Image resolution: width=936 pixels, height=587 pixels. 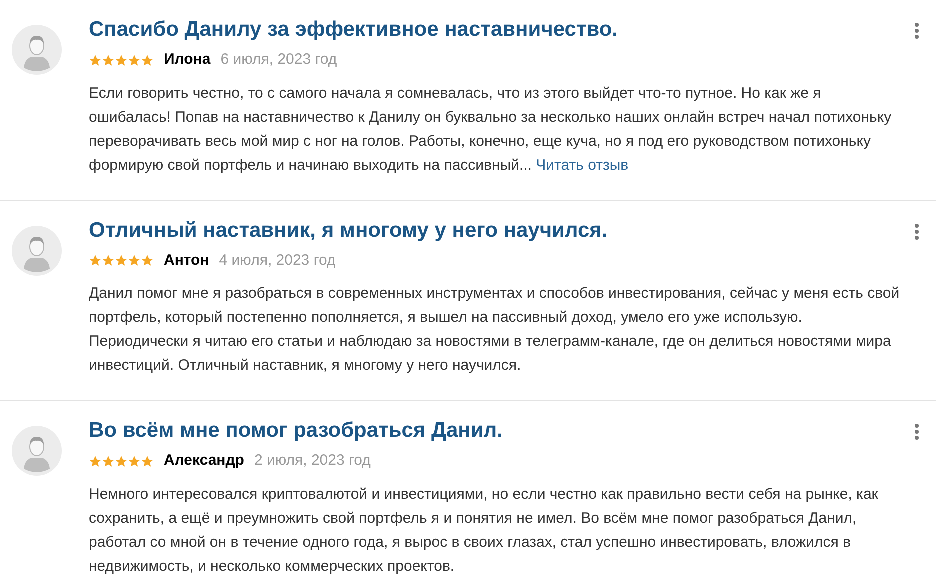 I want to click on review-date: 6 июля, 2023 год, so click(x=279, y=60).